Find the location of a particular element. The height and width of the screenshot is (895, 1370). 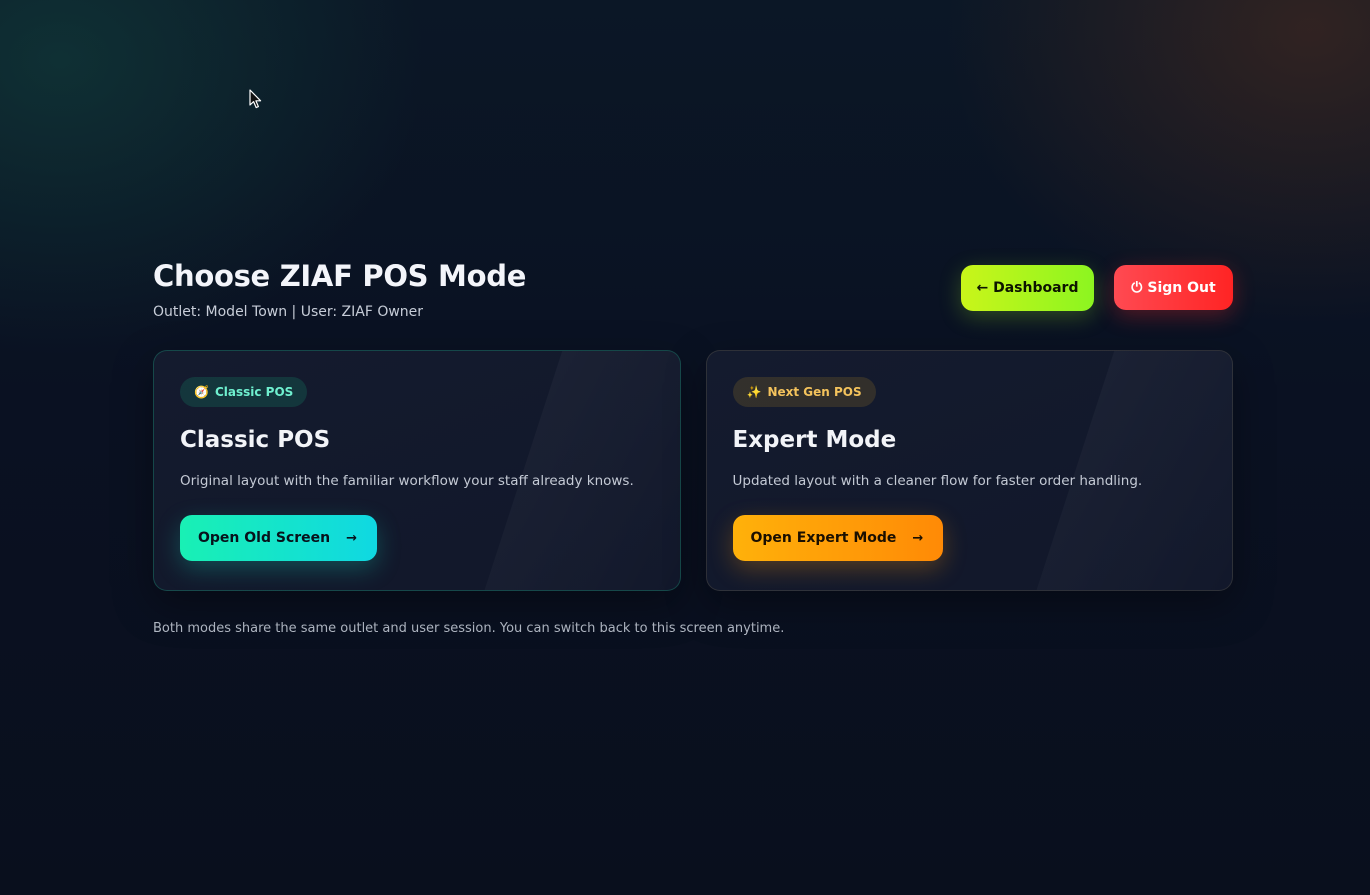

power-icon: ⏻ is located at coordinates (1137, 287).